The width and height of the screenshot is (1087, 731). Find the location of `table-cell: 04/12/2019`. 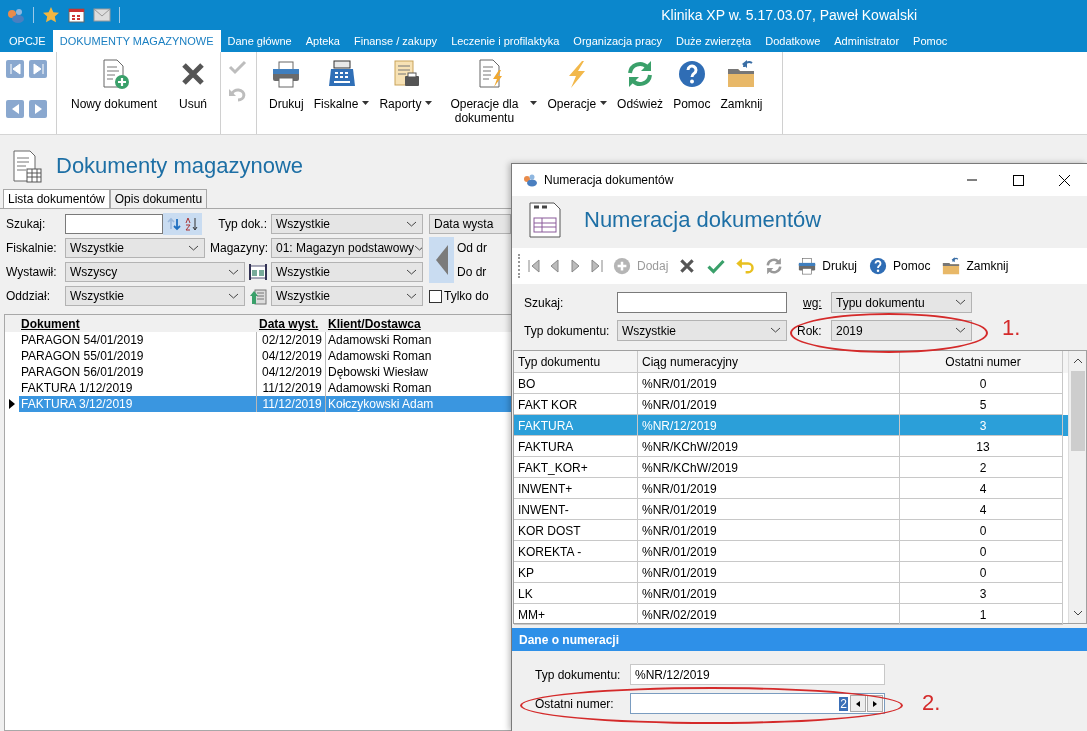

table-cell: 04/12/2019 is located at coordinates (291, 356).